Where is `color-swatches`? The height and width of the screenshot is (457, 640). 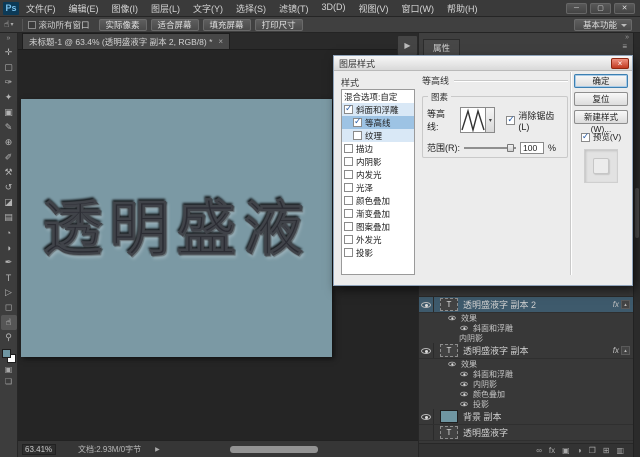 color-swatches is located at coordinates (9, 356).